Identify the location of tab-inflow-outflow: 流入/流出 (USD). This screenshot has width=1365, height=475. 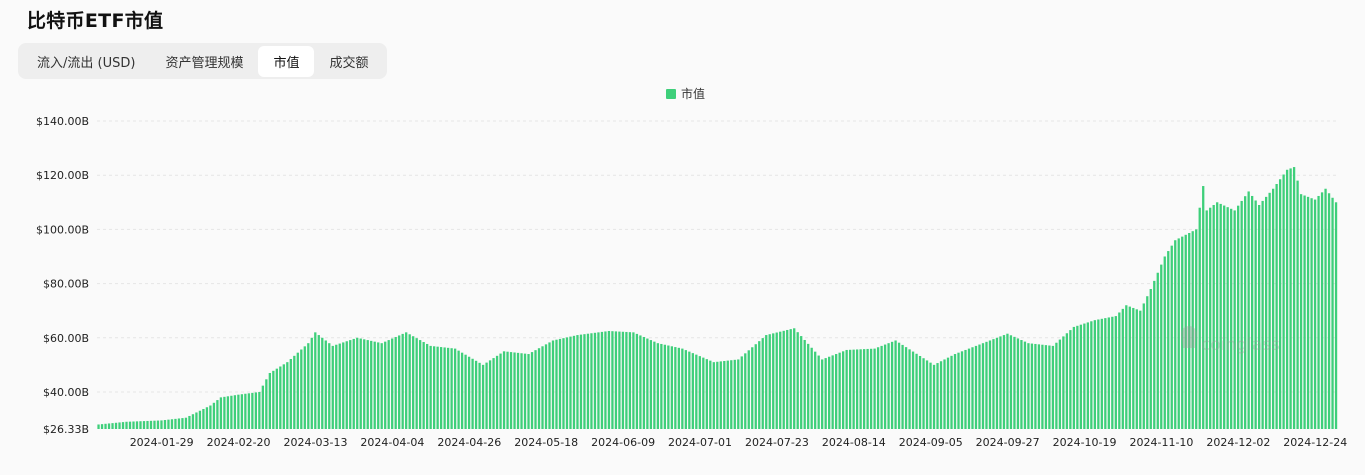
(86, 61).